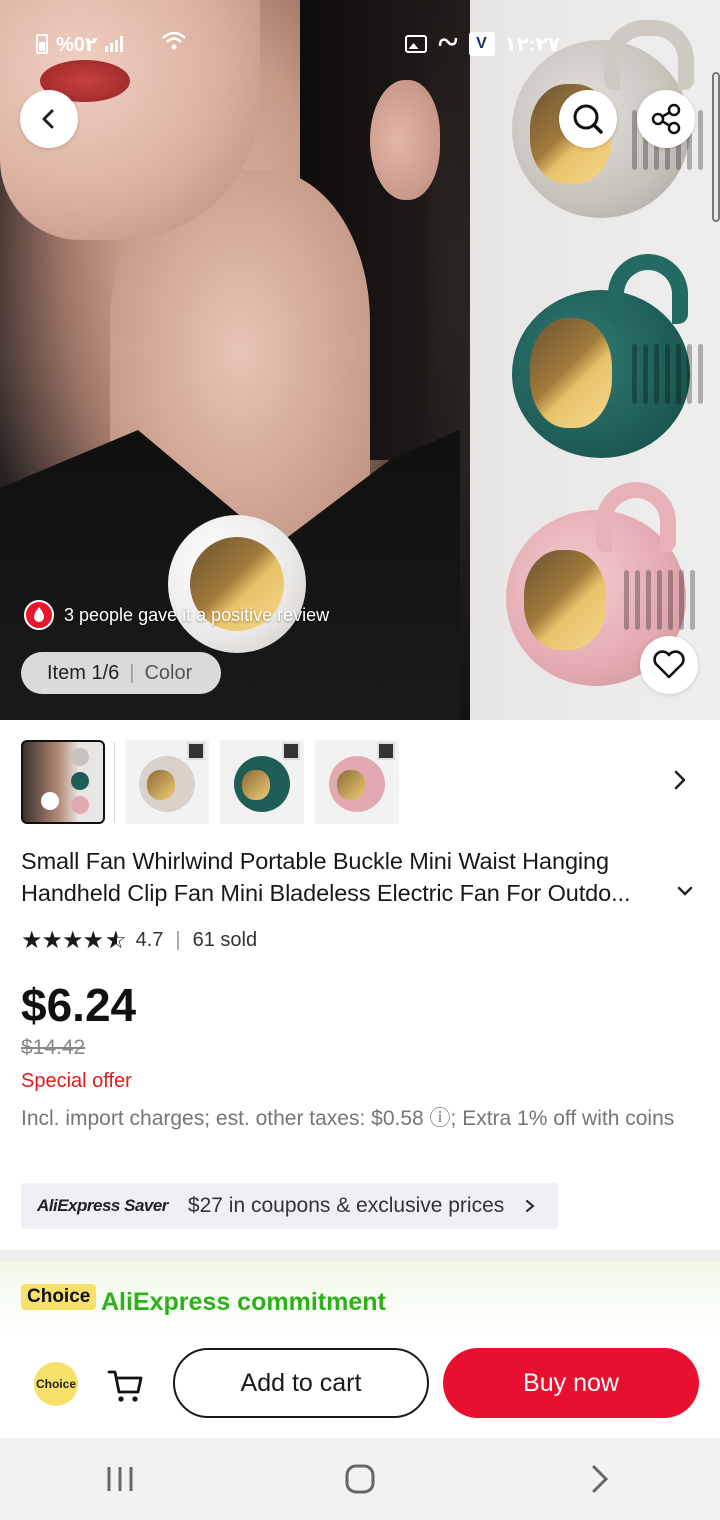  Describe the element at coordinates (79, 1005) in the screenshot. I see `current-price: $6.24` at that location.